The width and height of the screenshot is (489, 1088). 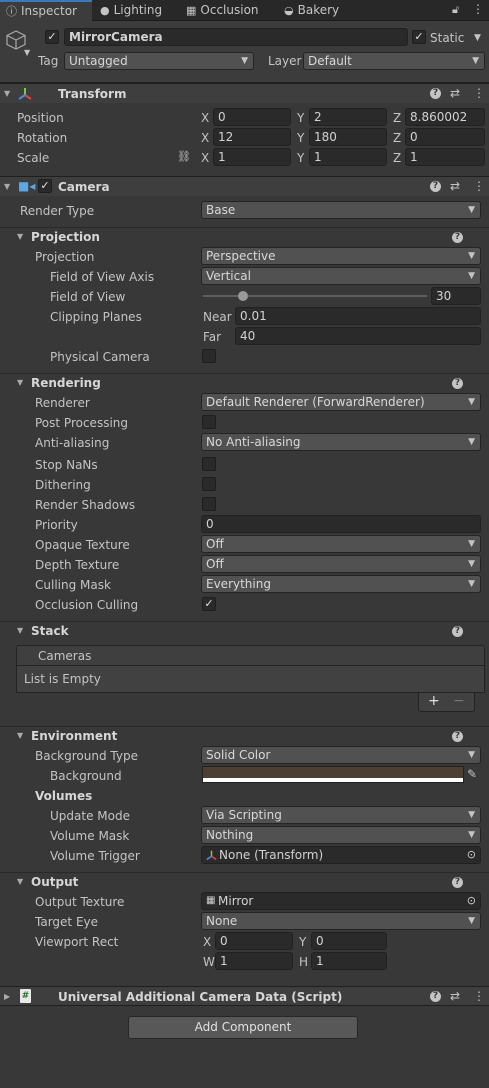 What do you see at coordinates (45, 186) in the screenshot?
I see `camera-enabled-checkbox: ✓` at bounding box center [45, 186].